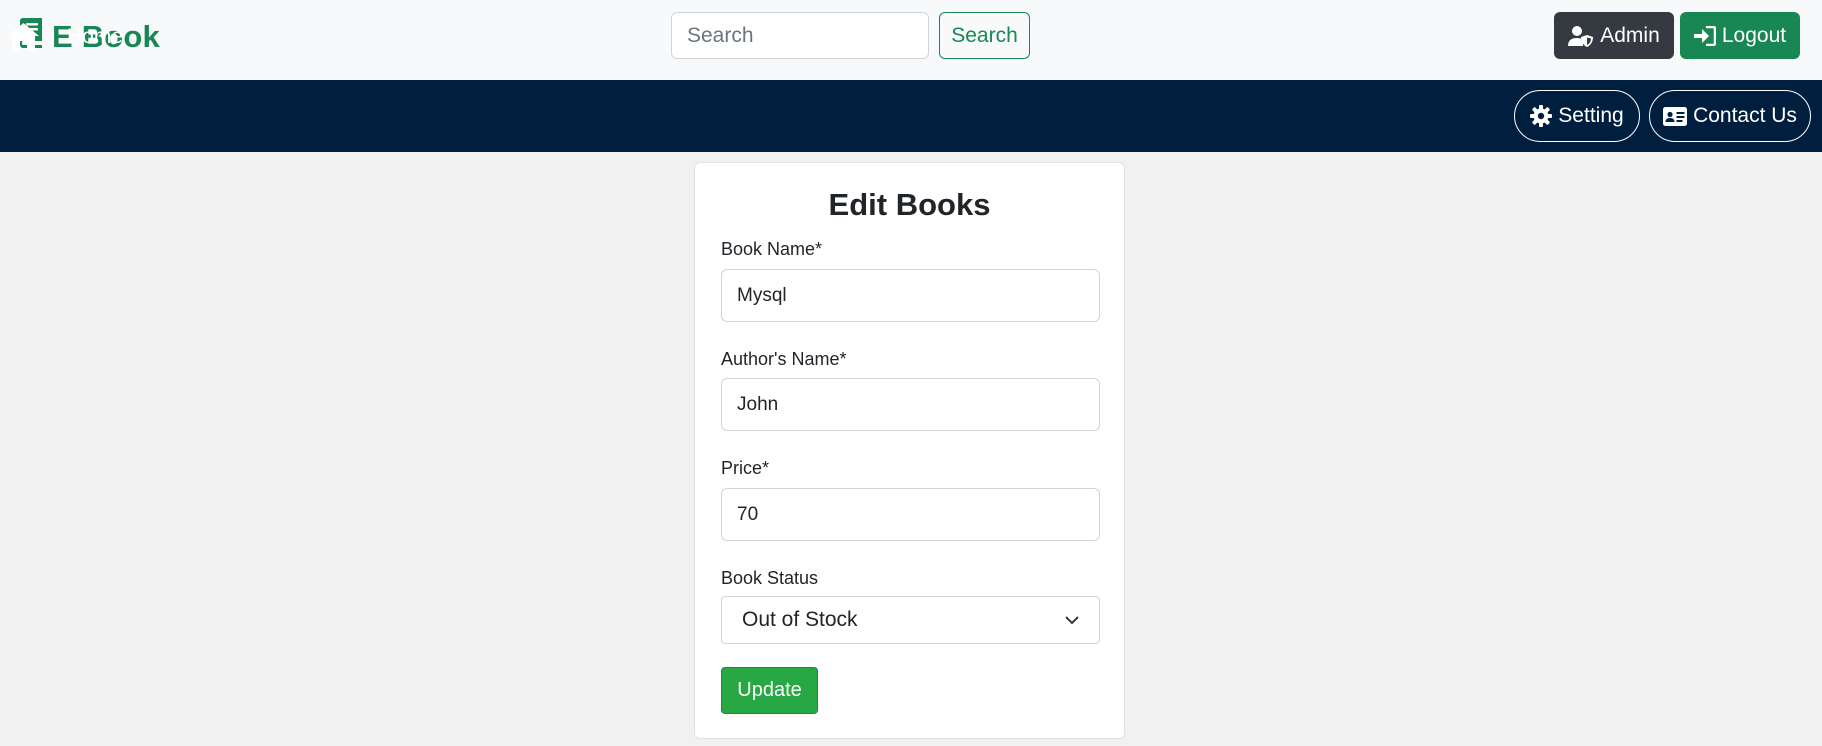 The width and height of the screenshot is (1822, 746). What do you see at coordinates (1630, 35) in the screenshot?
I see `admin-label: Admin` at bounding box center [1630, 35].